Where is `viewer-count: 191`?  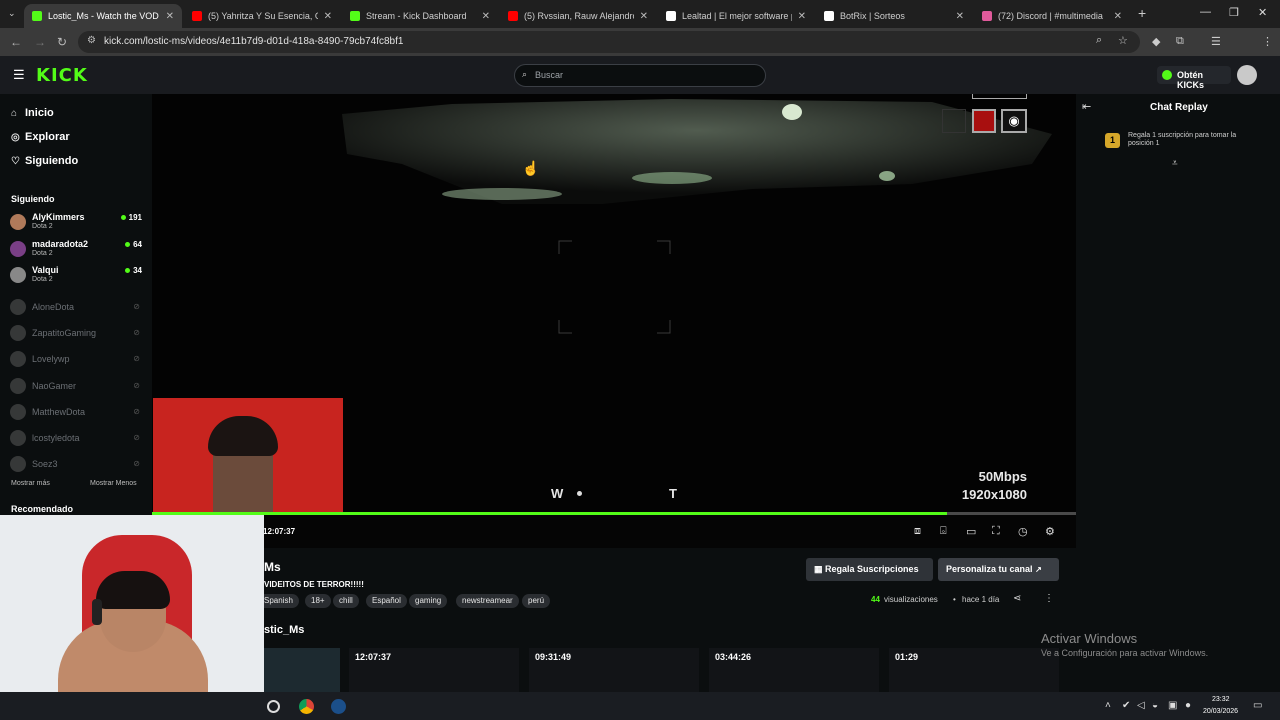 viewer-count: 191 is located at coordinates (131, 217).